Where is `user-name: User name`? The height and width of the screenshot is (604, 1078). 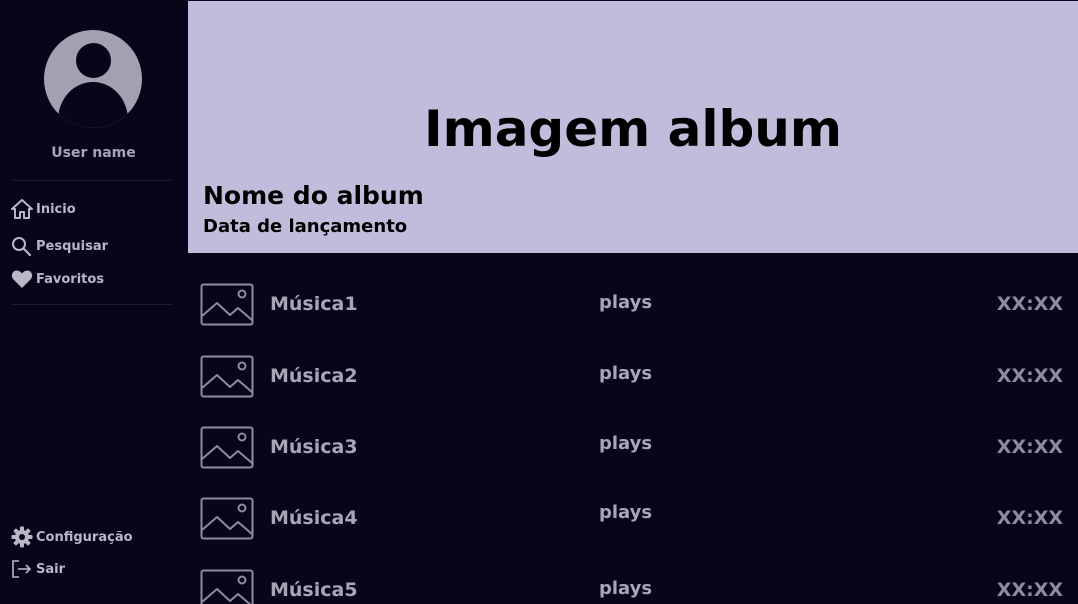 user-name: User name is located at coordinates (93, 153).